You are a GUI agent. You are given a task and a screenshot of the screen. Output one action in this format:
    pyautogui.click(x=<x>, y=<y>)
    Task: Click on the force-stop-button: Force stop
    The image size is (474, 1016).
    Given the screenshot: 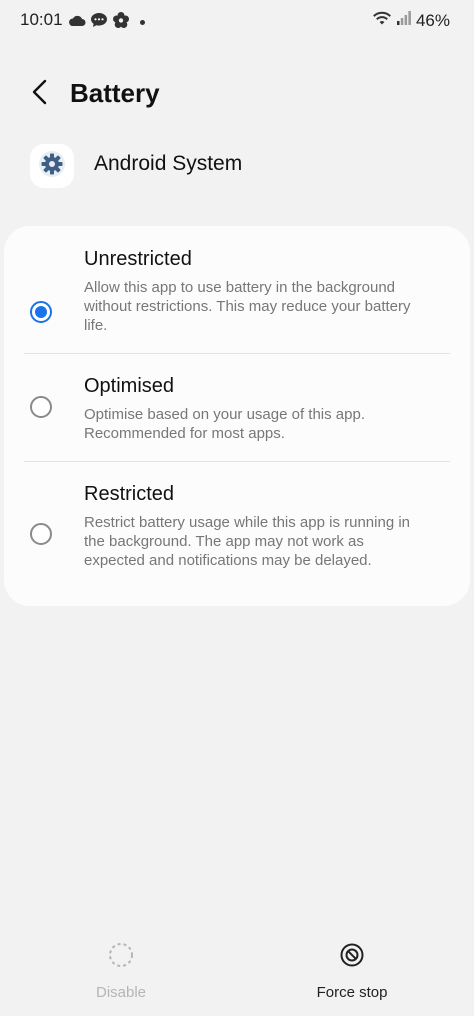 What is the action you would take?
    pyautogui.click(x=352, y=970)
    